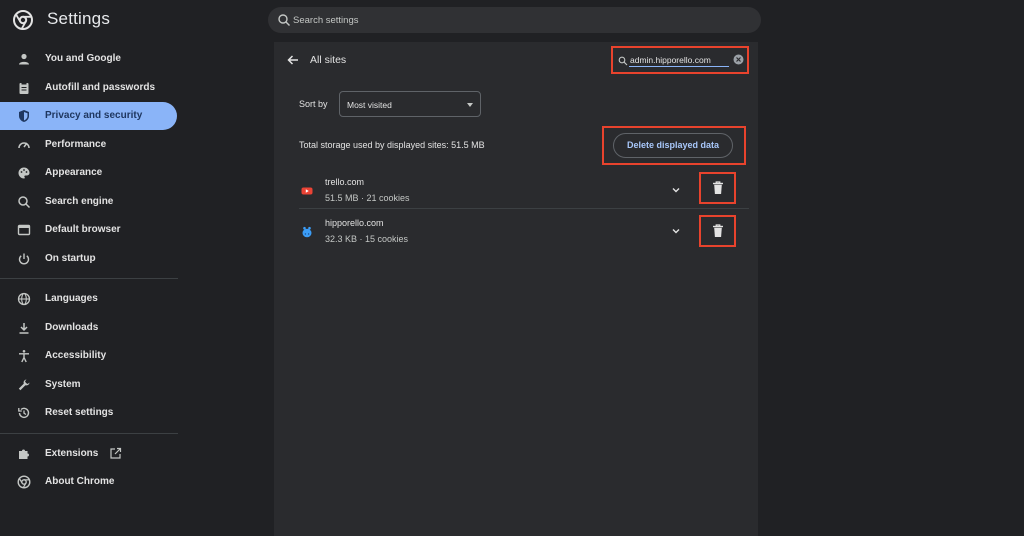  Describe the element at coordinates (369, 105) in the screenshot. I see `sort-by-value: Most visited` at that location.